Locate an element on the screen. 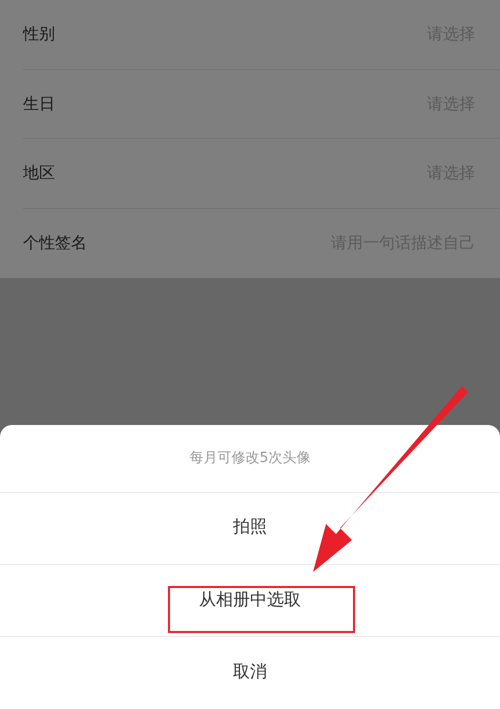 The height and width of the screenshot is (709, 500). sheet-option: 从相册中选取 is located at coordinates (250, 601).